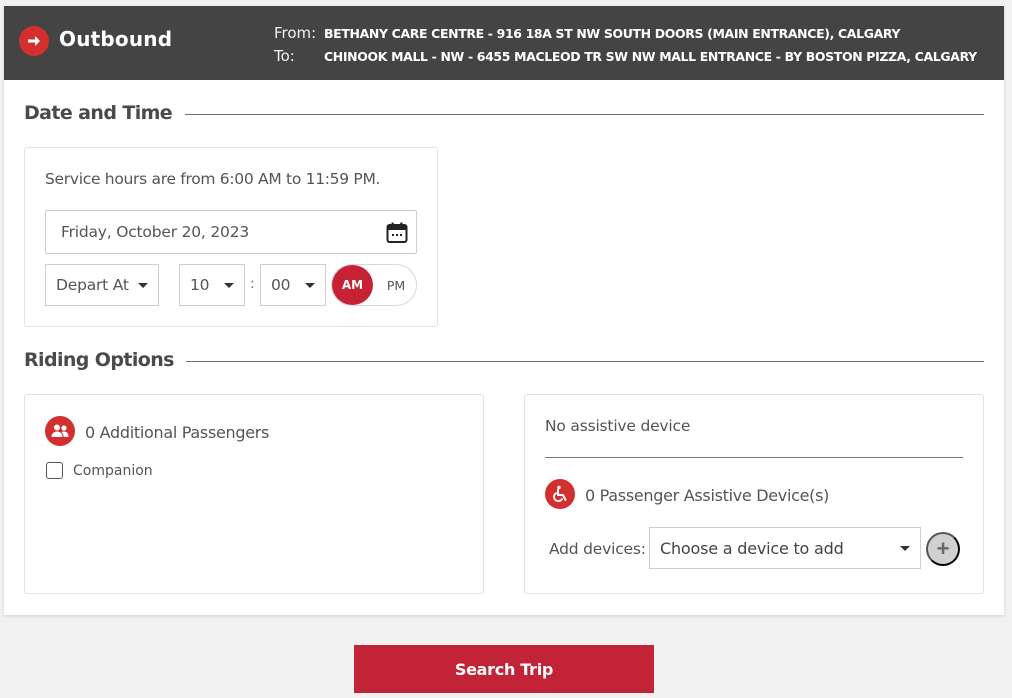 Image resolution: width=1012 pixels, height=698 pixels. I want to click on people-icon, so click(60, 431).